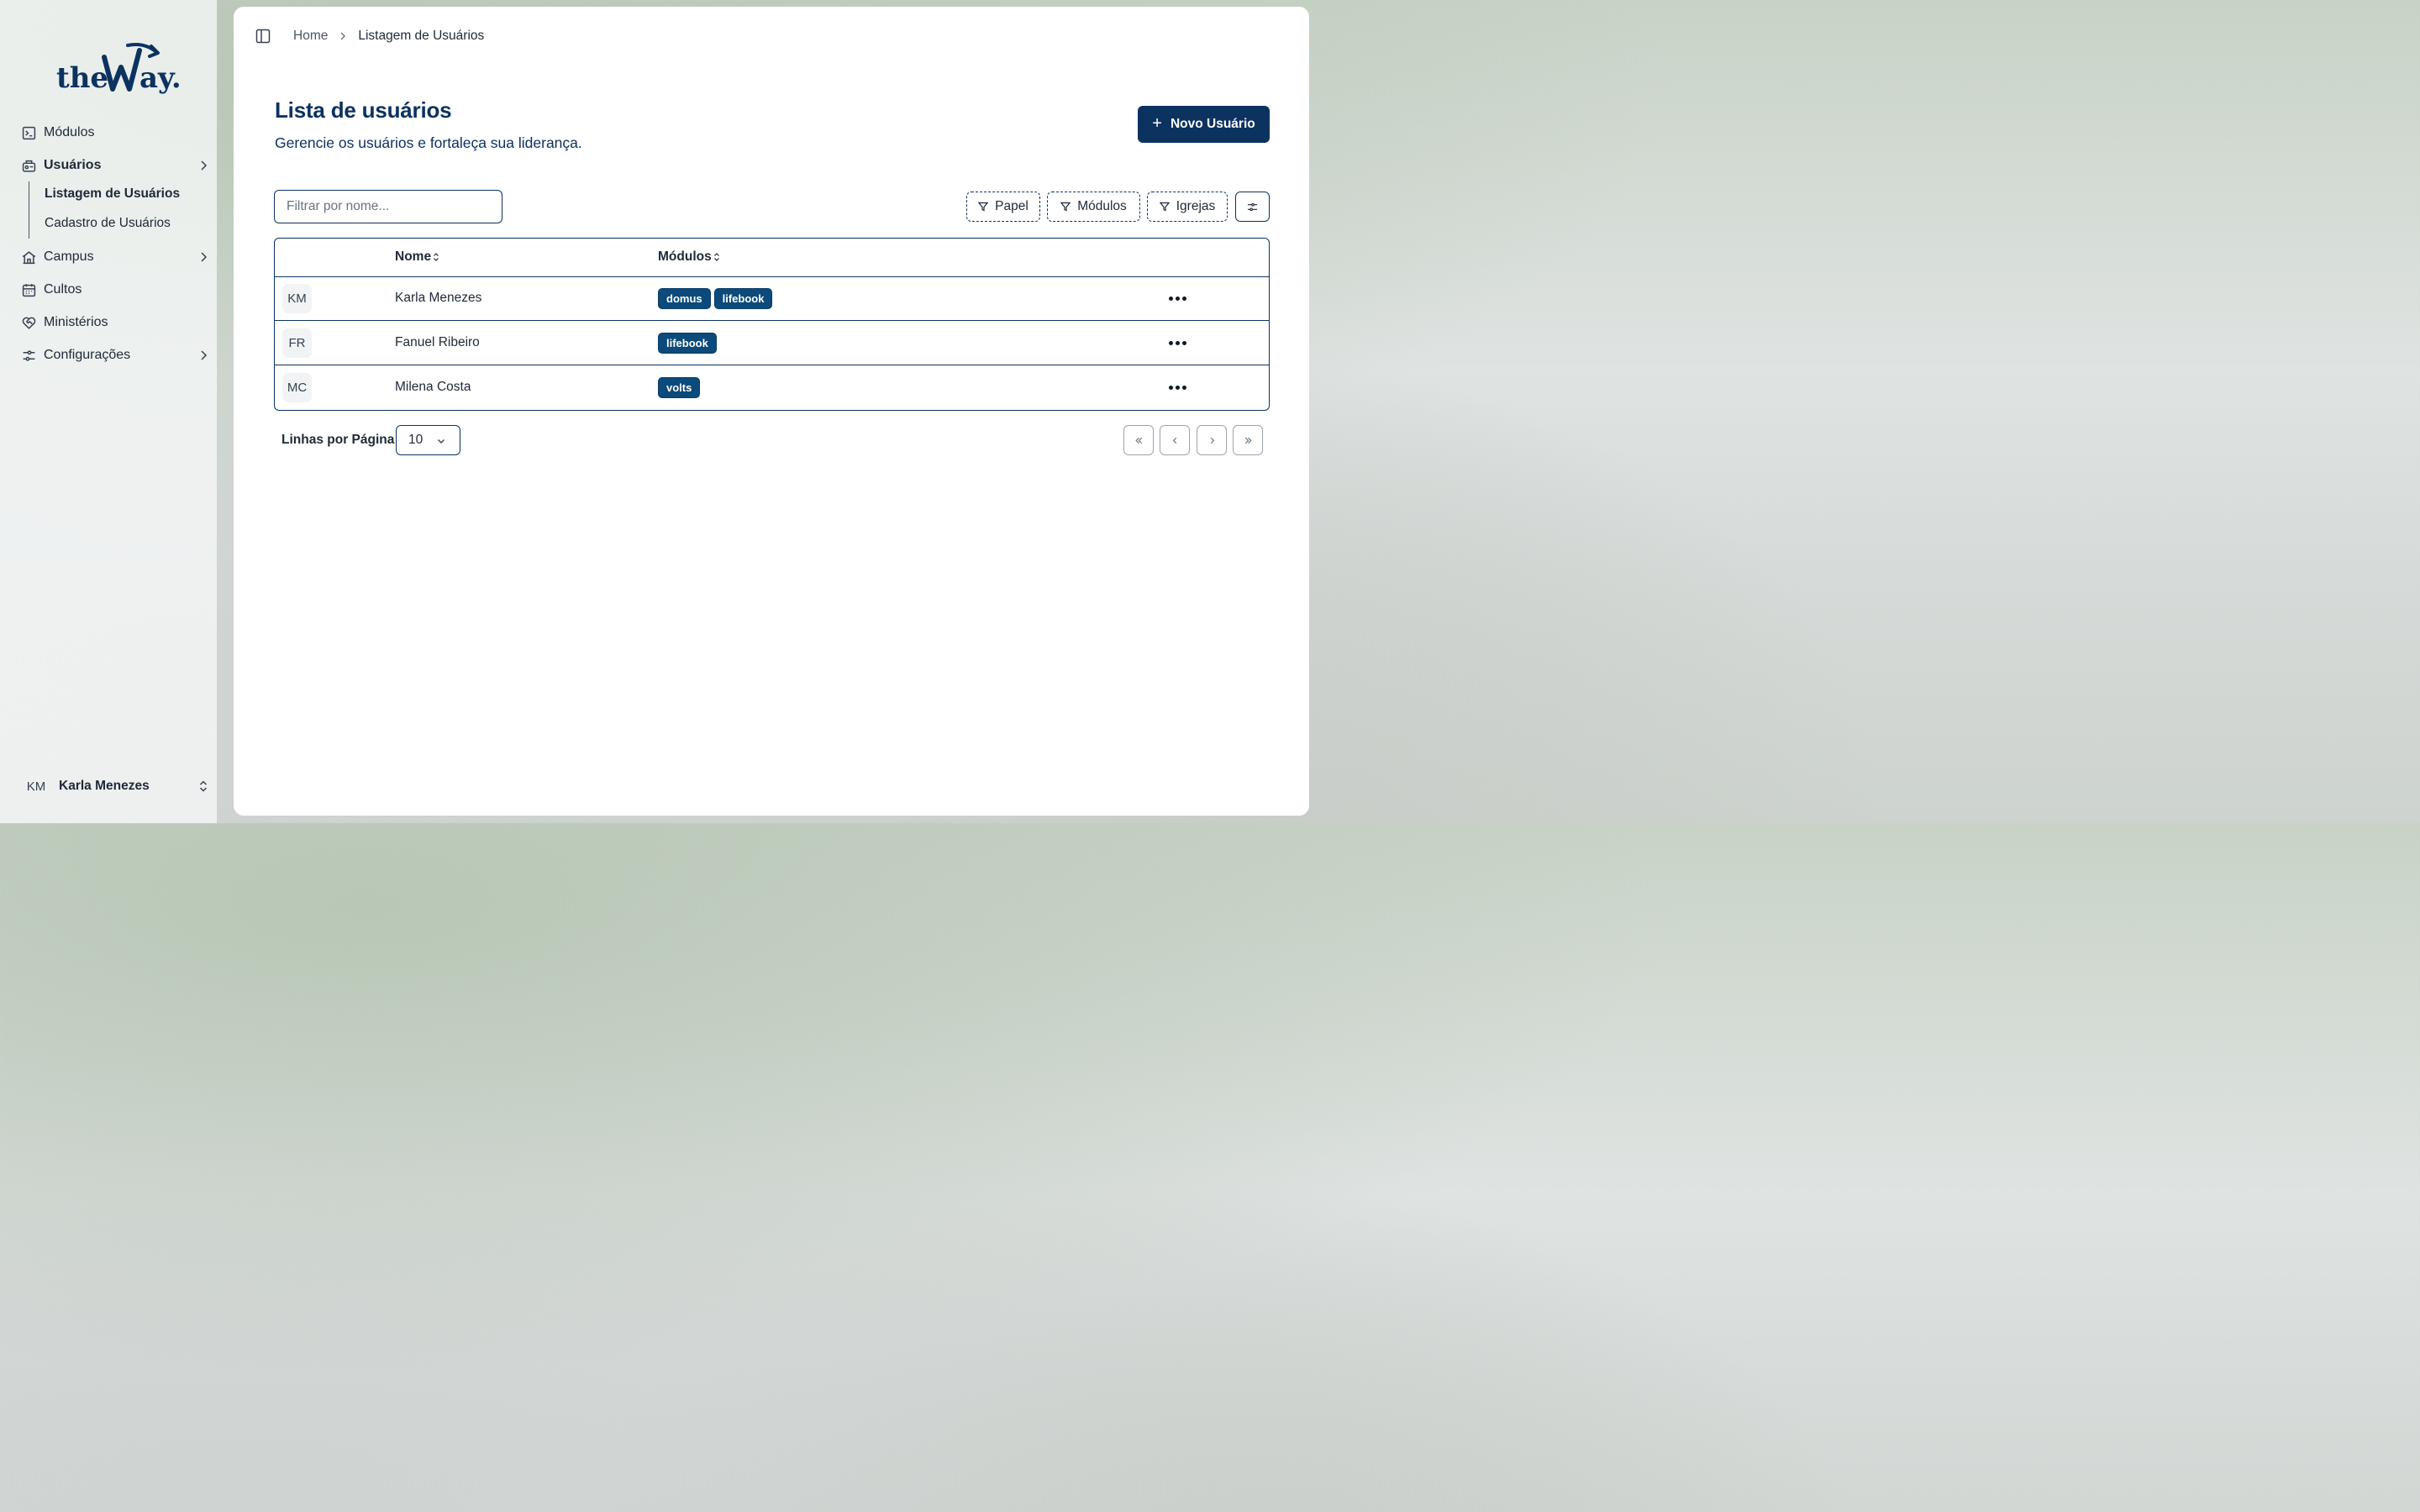 This screenshot has width=2420, height=1512. I want to click on sidebar-item-label: Cultos, so click(63, 289).